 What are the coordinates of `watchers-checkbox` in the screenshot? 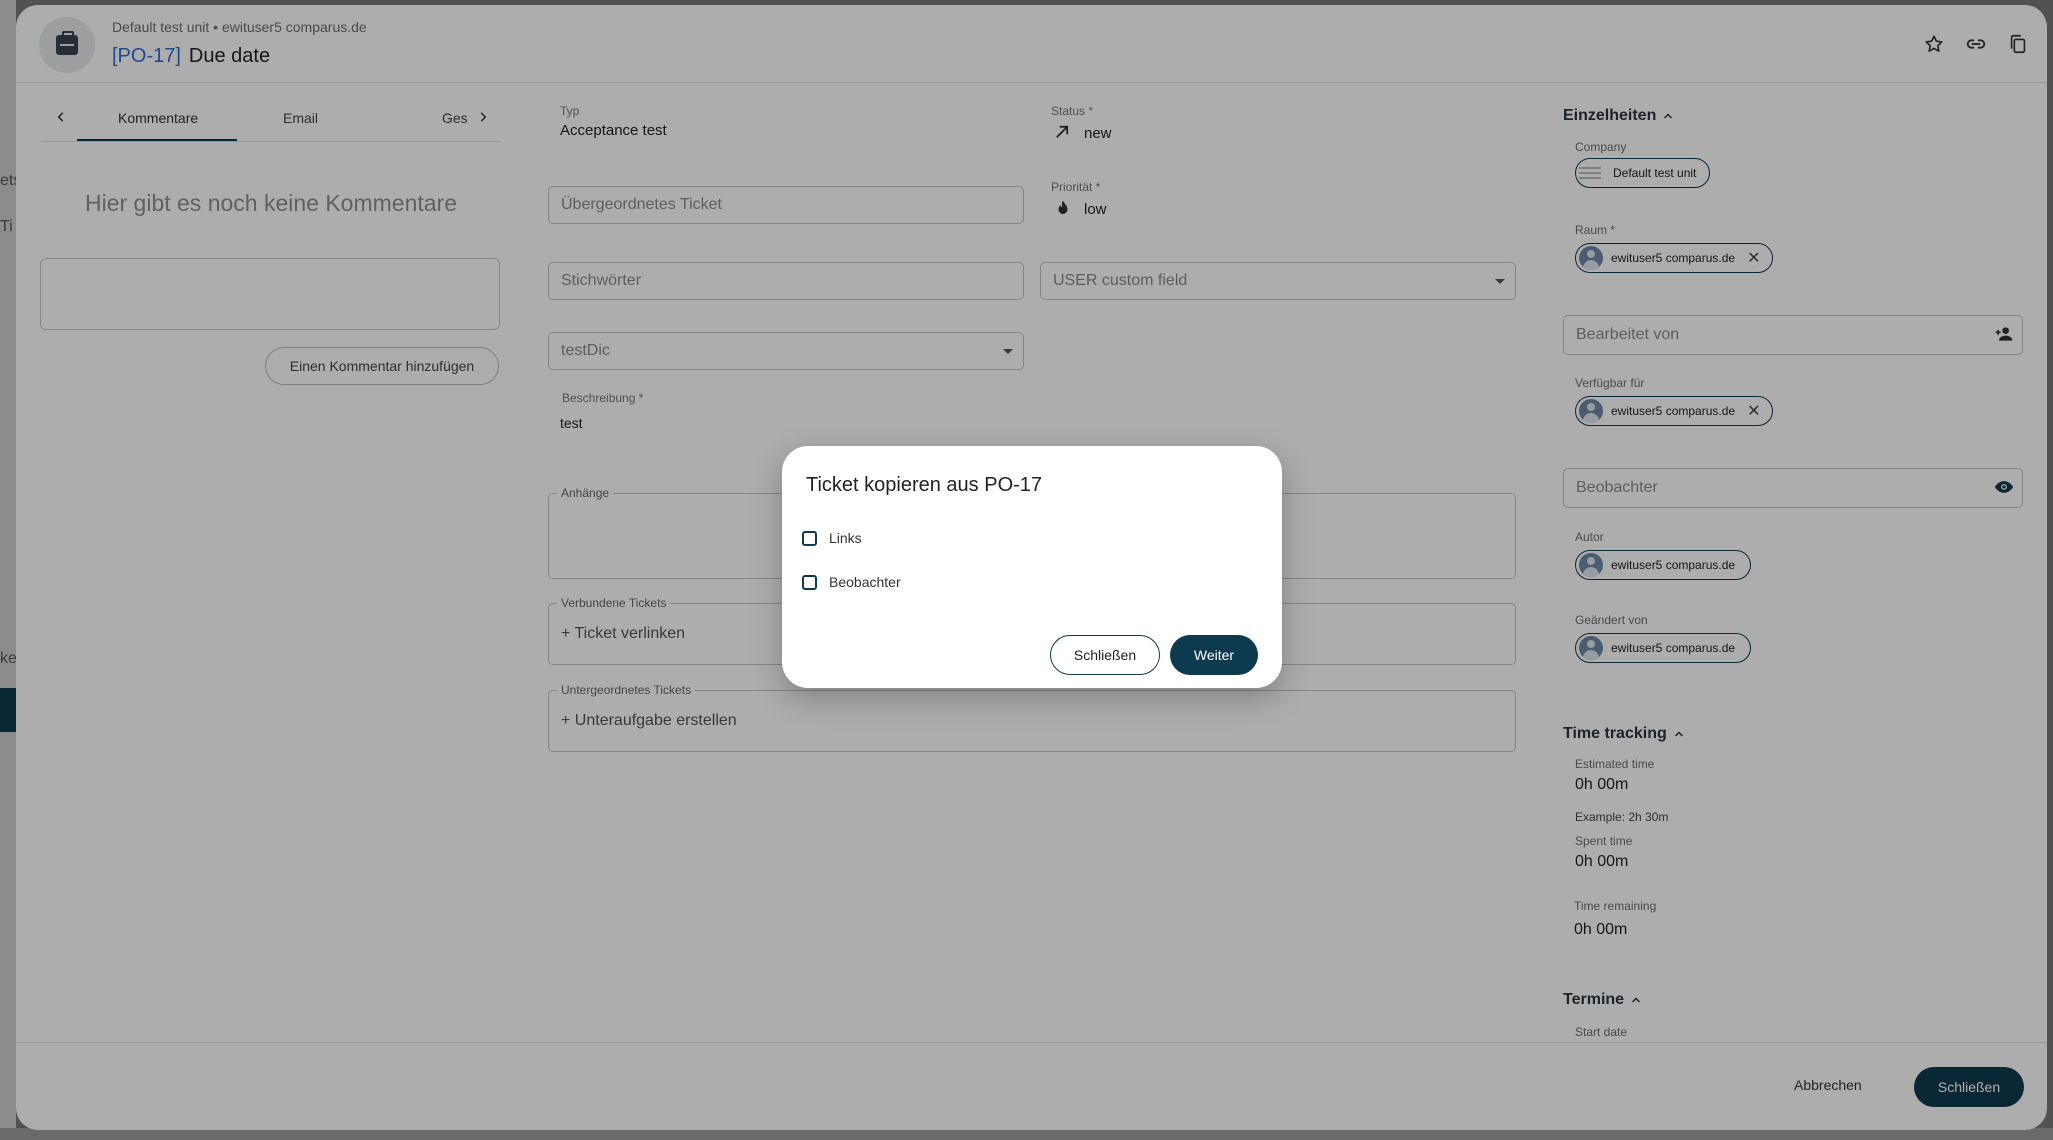 It's located at (809, 582).